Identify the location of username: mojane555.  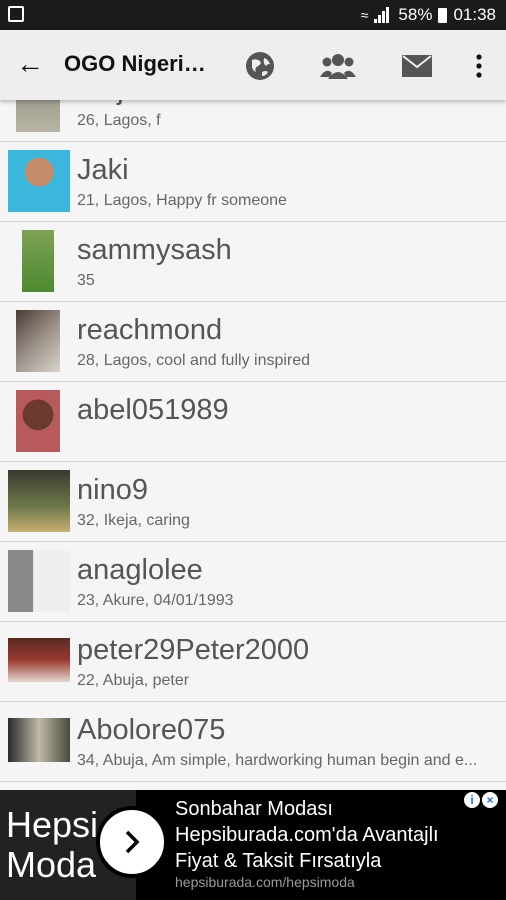
(149, 103).